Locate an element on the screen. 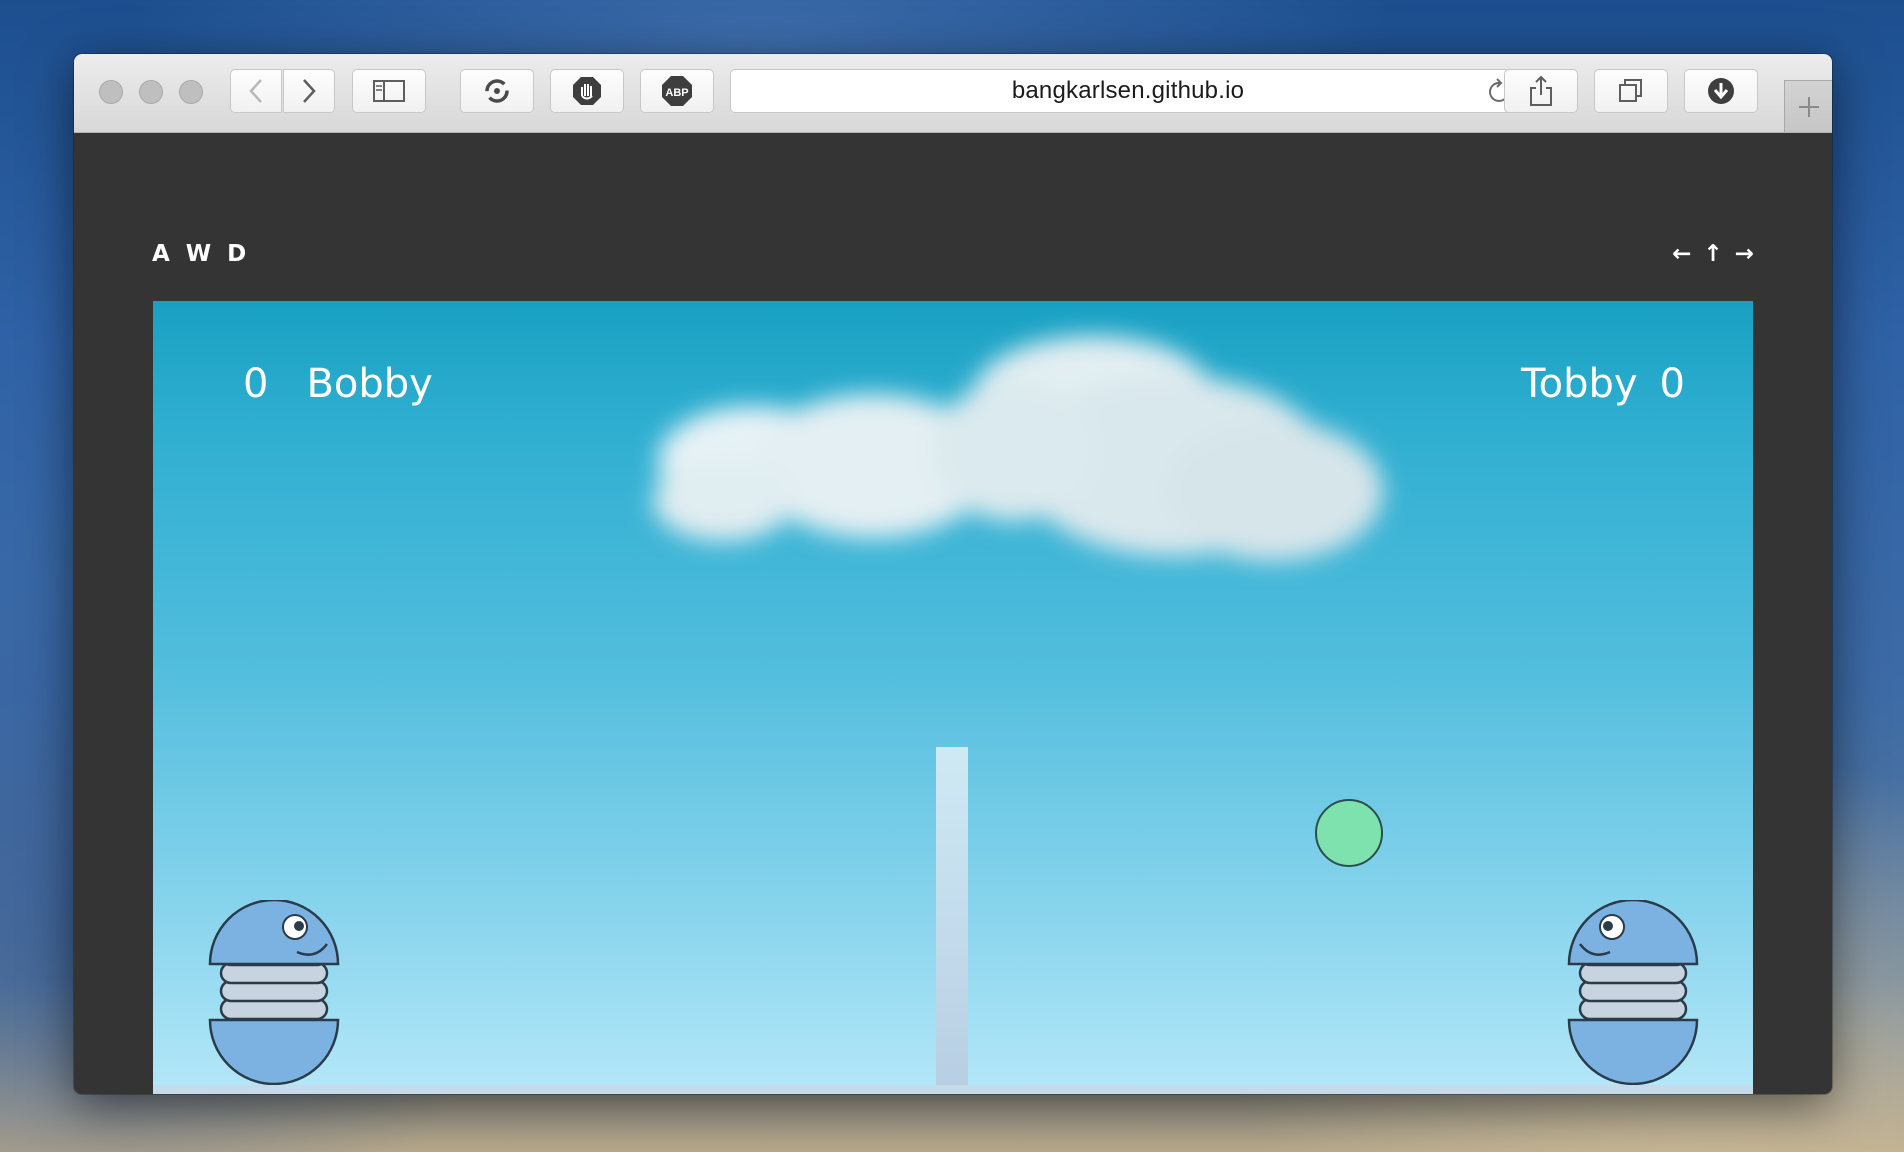  tabs-overview-button is located at coordinates (1631, 91).